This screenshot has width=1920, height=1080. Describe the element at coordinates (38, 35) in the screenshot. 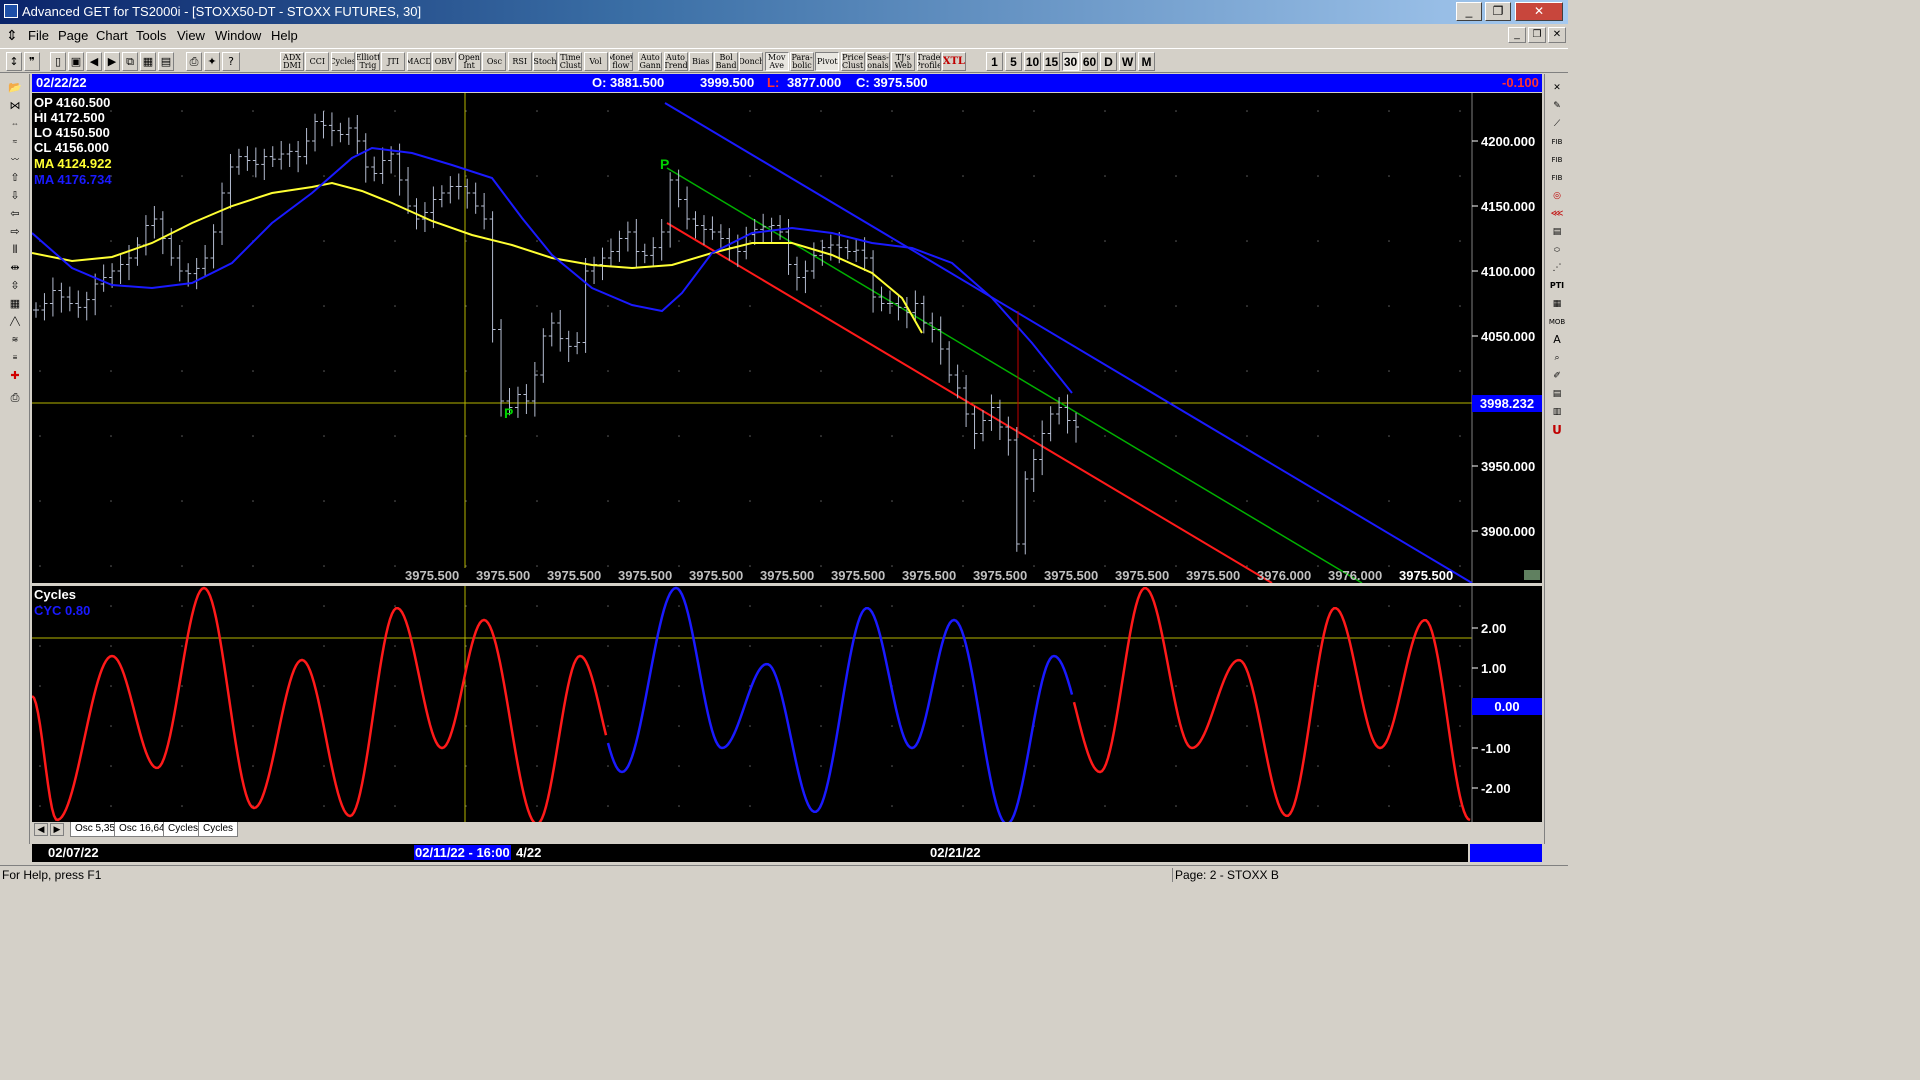

I see `menu-file: File` at that location.